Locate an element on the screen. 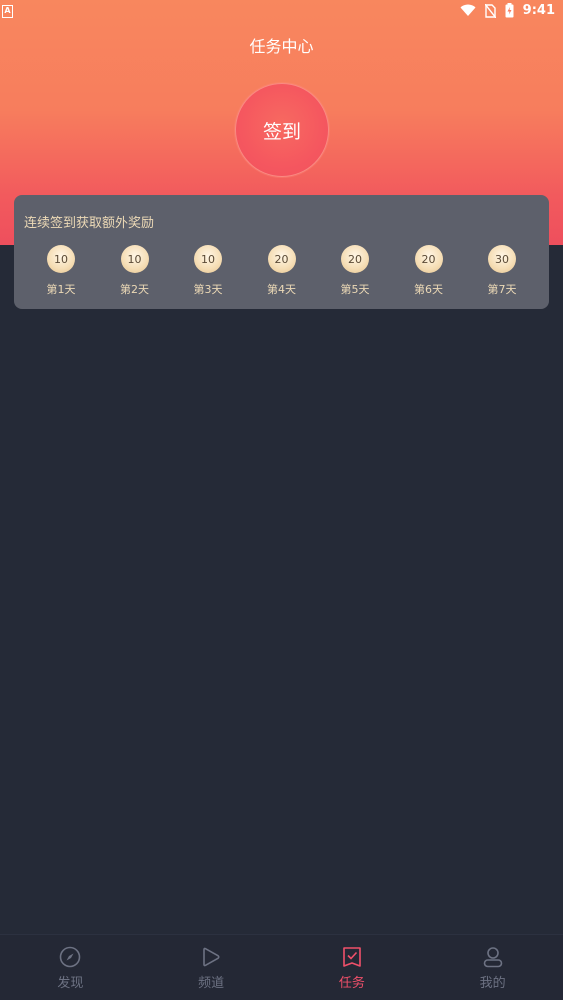 The image size is (563, 1000). reward-day: 20 第4天 is located at coordinates (282, 271).